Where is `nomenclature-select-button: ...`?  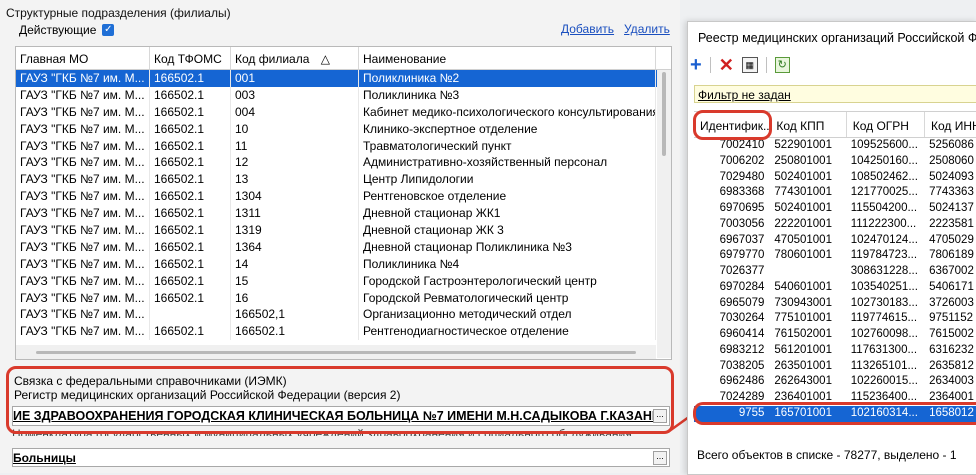
nomenclature-select-button: ... is located at coordinates (660, 458).